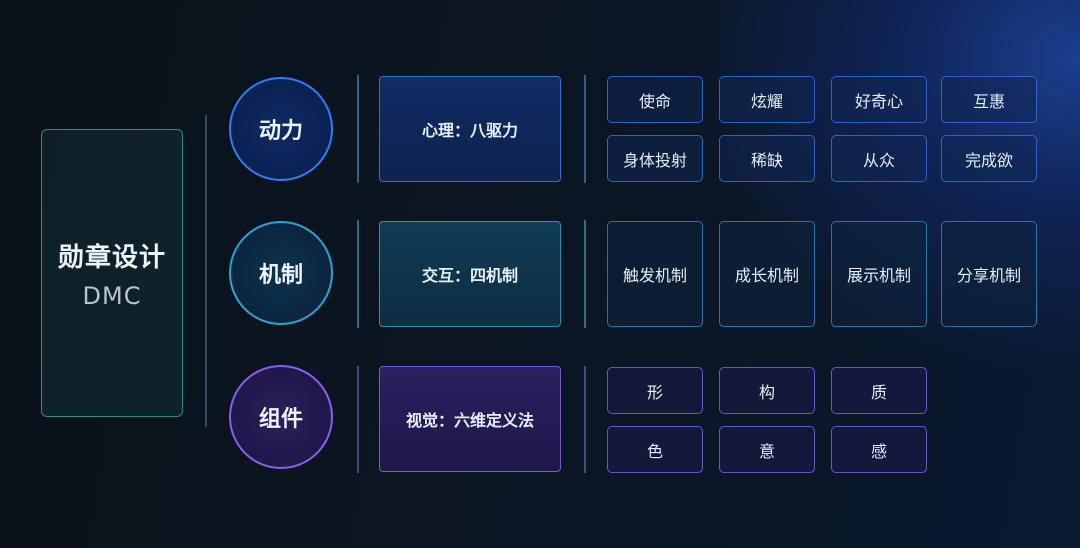 Image resolution: width=1080 pixels, height=548 pixels. I want to click on root-node: 勋章设计 DMC, so click(112, 273).